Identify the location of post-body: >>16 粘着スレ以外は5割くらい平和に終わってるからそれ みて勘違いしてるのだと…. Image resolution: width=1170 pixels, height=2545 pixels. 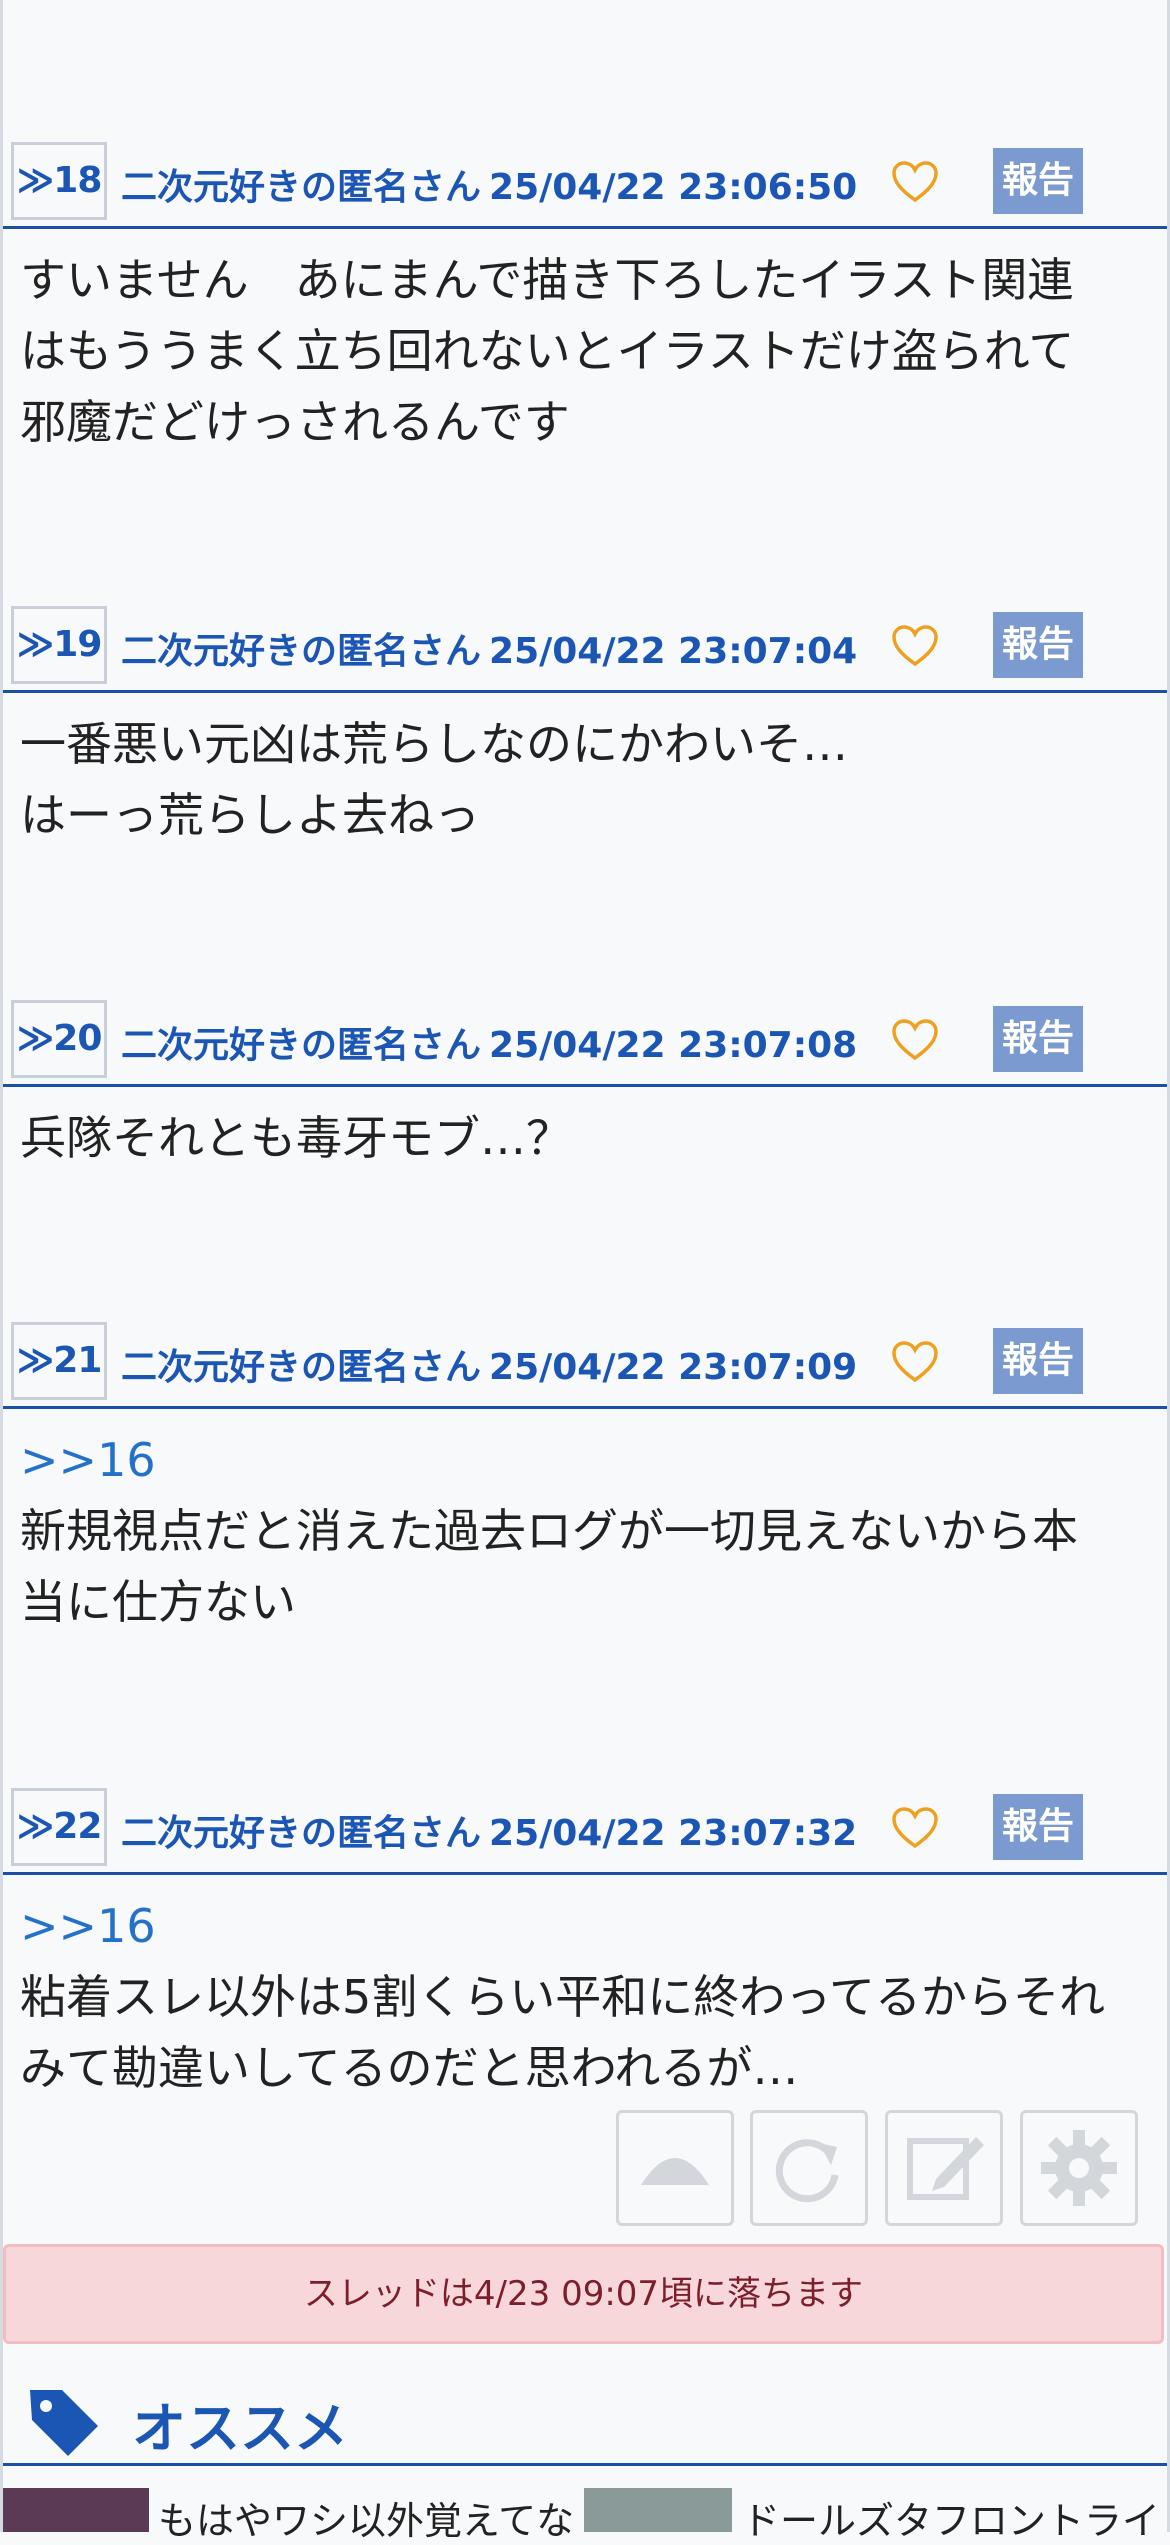
(585, 1989).